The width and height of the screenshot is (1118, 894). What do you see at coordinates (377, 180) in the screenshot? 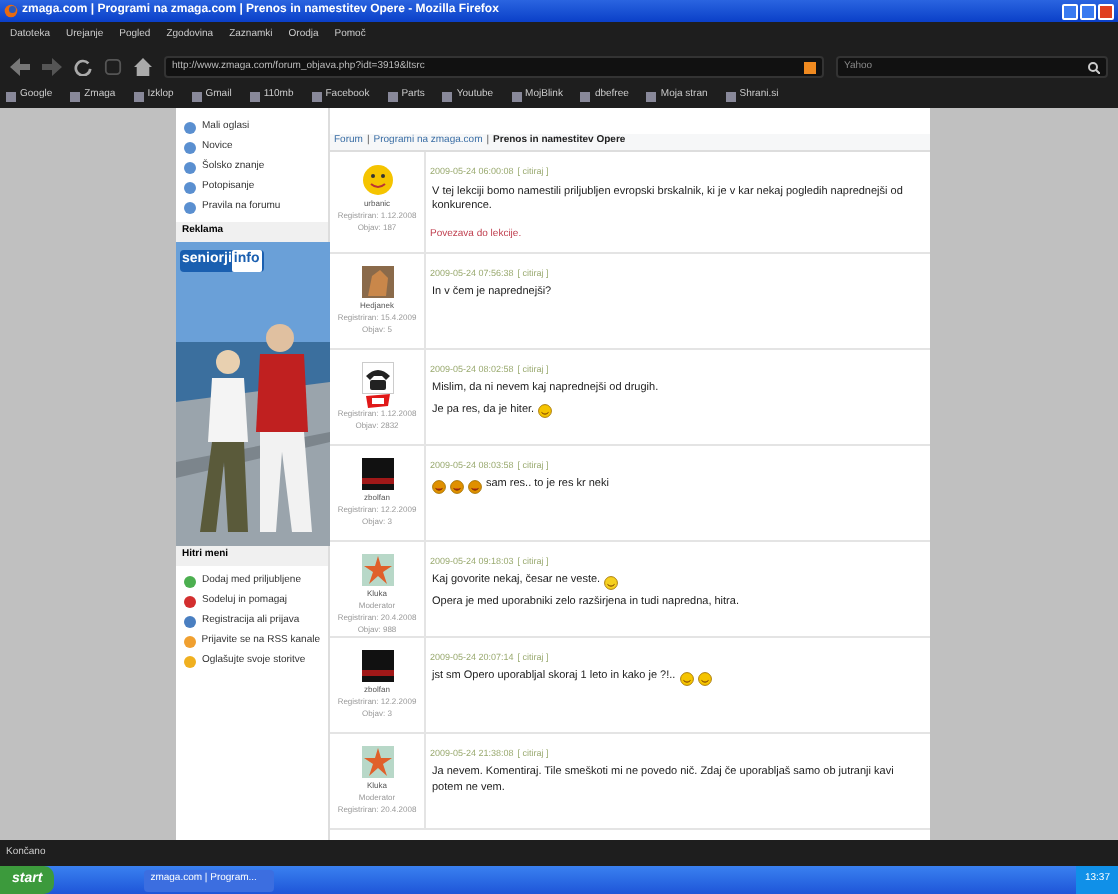
I see `smiley-icon` at bounding box center [377, 180].